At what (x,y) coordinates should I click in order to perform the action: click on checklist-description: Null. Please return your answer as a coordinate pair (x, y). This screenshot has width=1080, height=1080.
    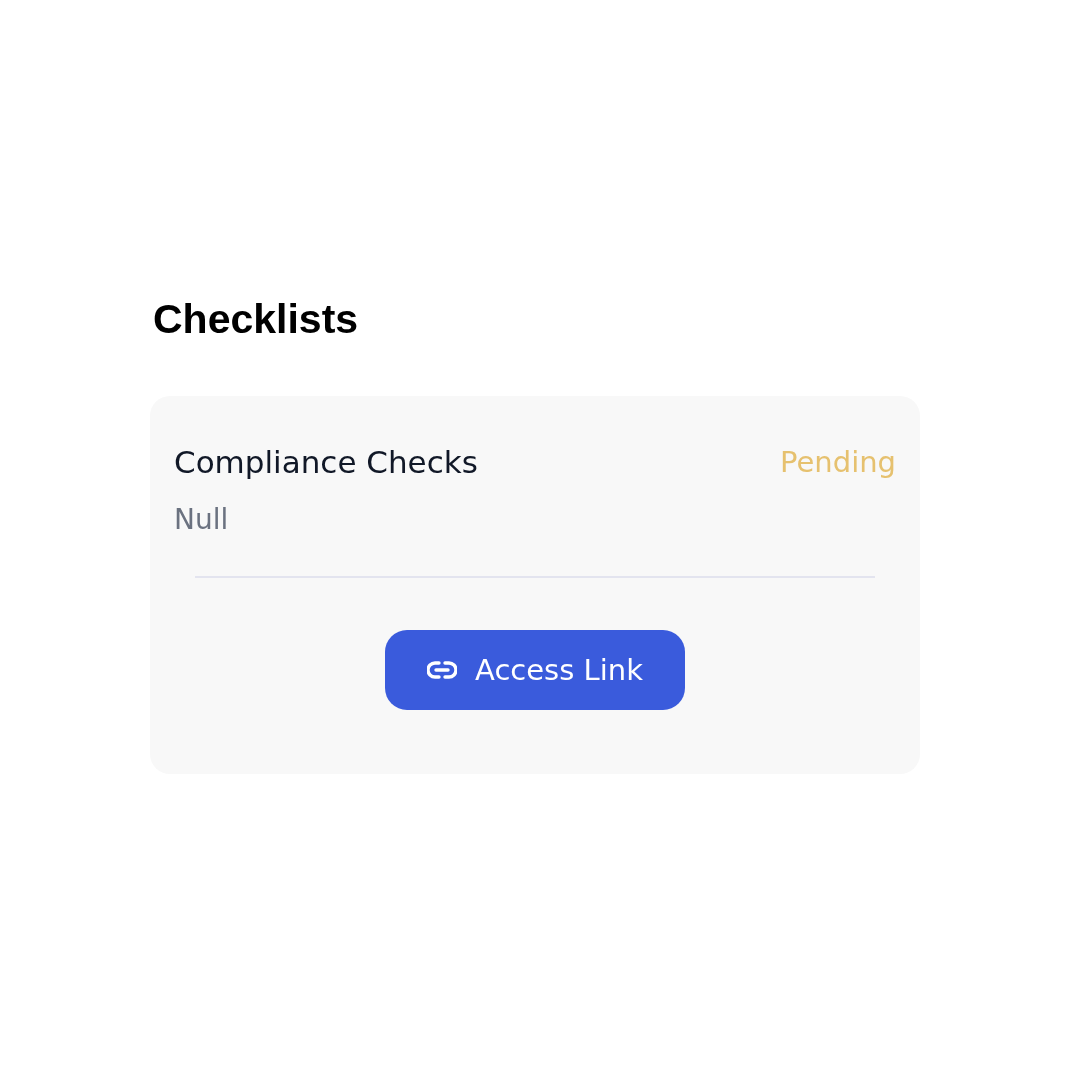
    Looking at the image, I should click on (201, 520).